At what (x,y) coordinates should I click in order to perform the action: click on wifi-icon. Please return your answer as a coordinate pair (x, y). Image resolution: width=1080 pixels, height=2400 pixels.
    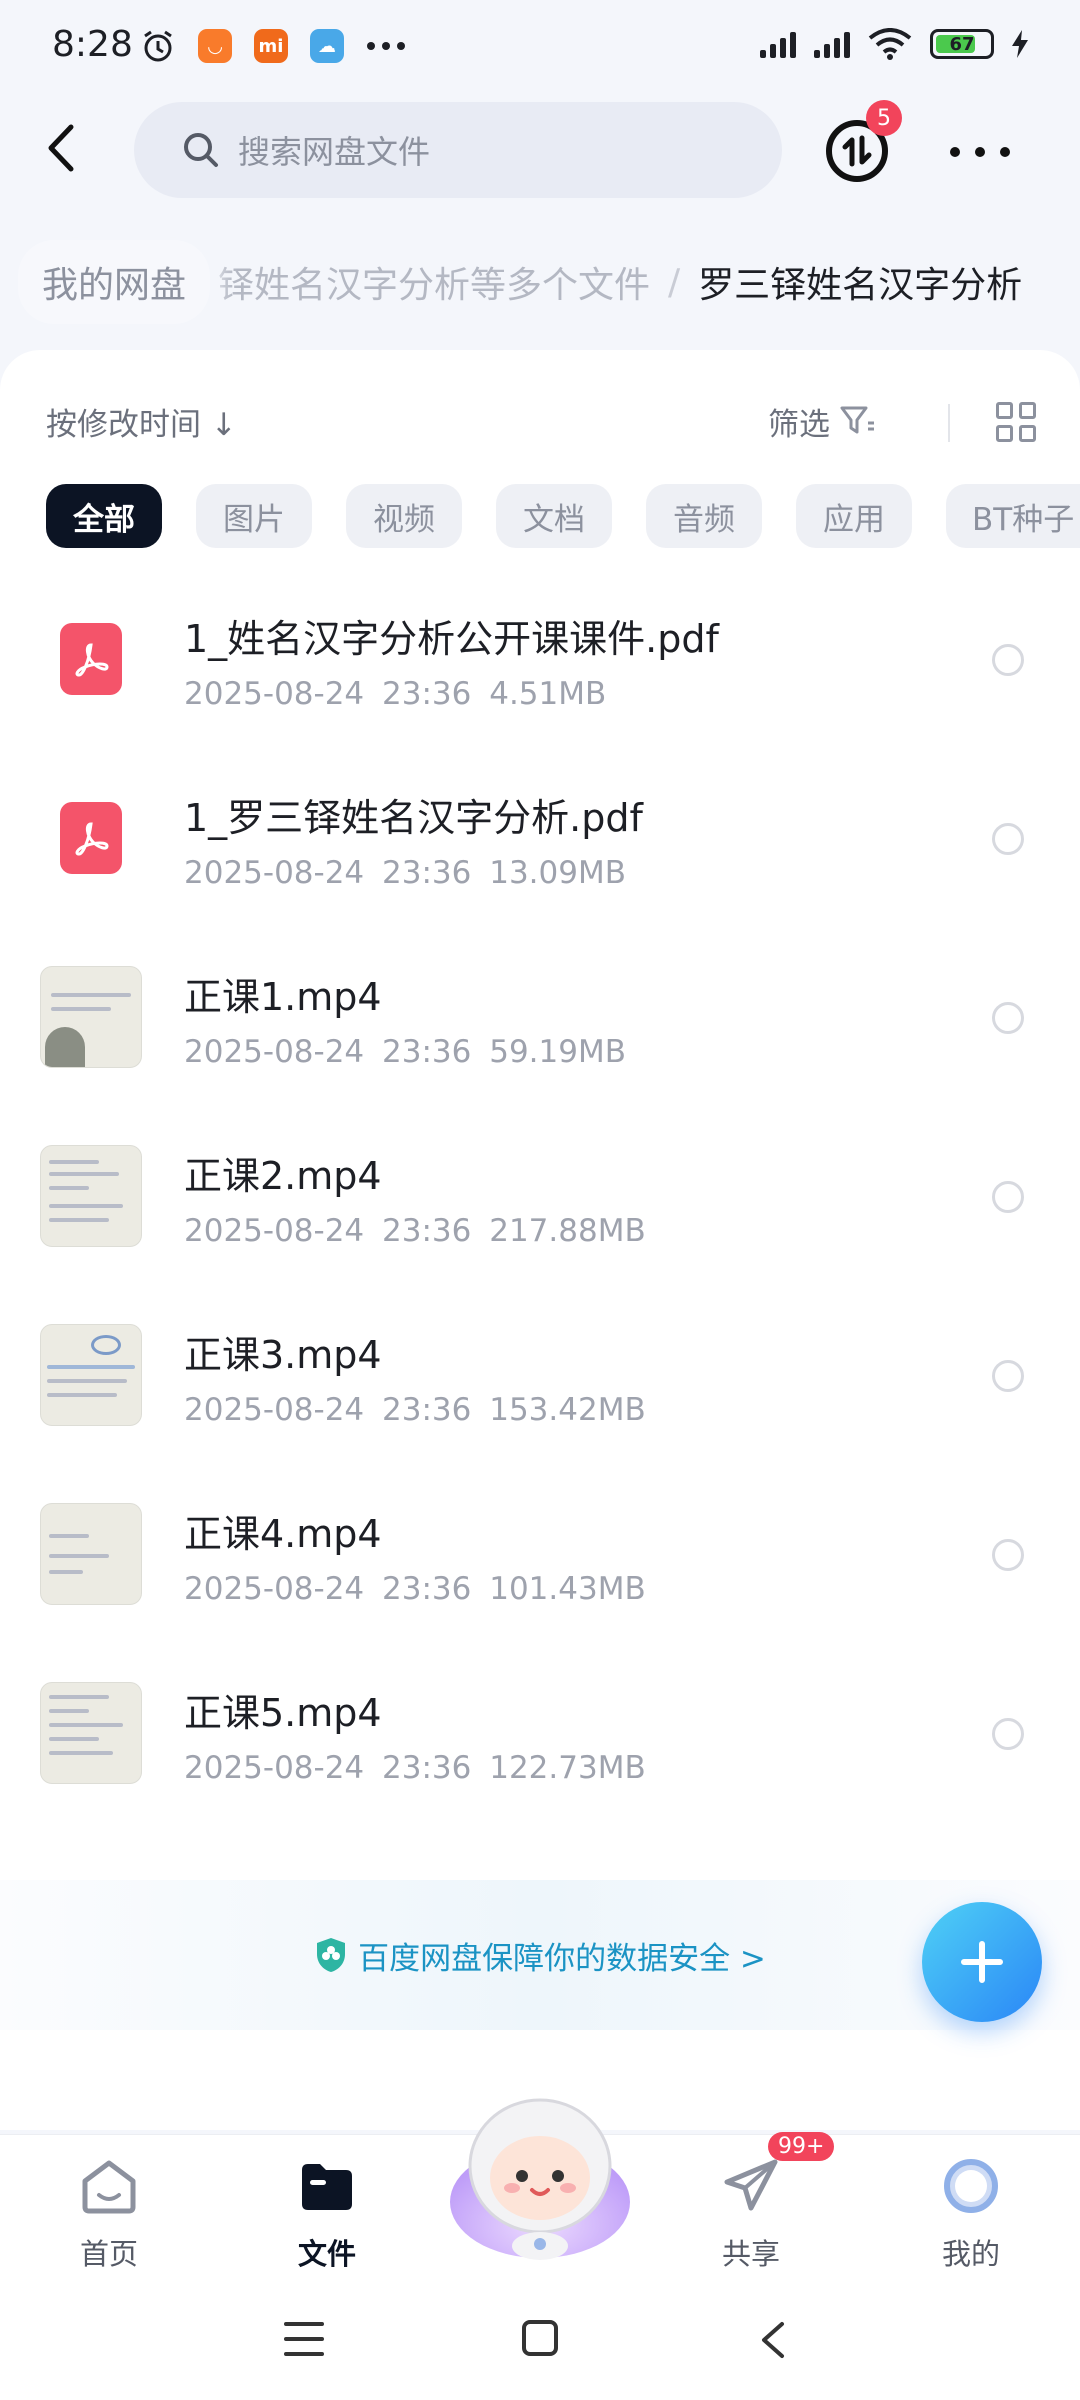
    Looking at the image, I should click on (890, 44).